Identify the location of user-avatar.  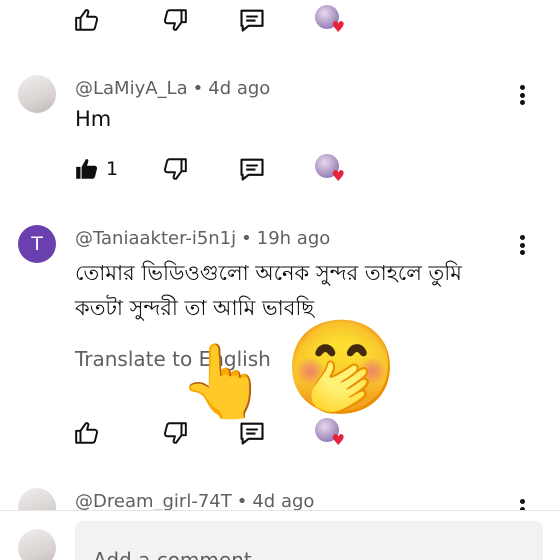
(37, 544).